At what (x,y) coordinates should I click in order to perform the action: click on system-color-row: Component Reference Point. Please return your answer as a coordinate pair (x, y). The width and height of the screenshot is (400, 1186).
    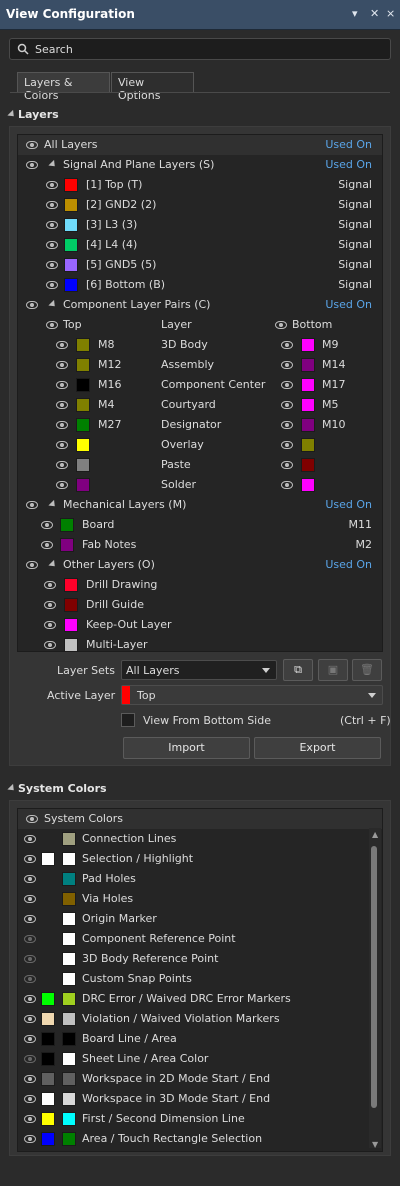
    Looking at the image, I should click on (193, 939).